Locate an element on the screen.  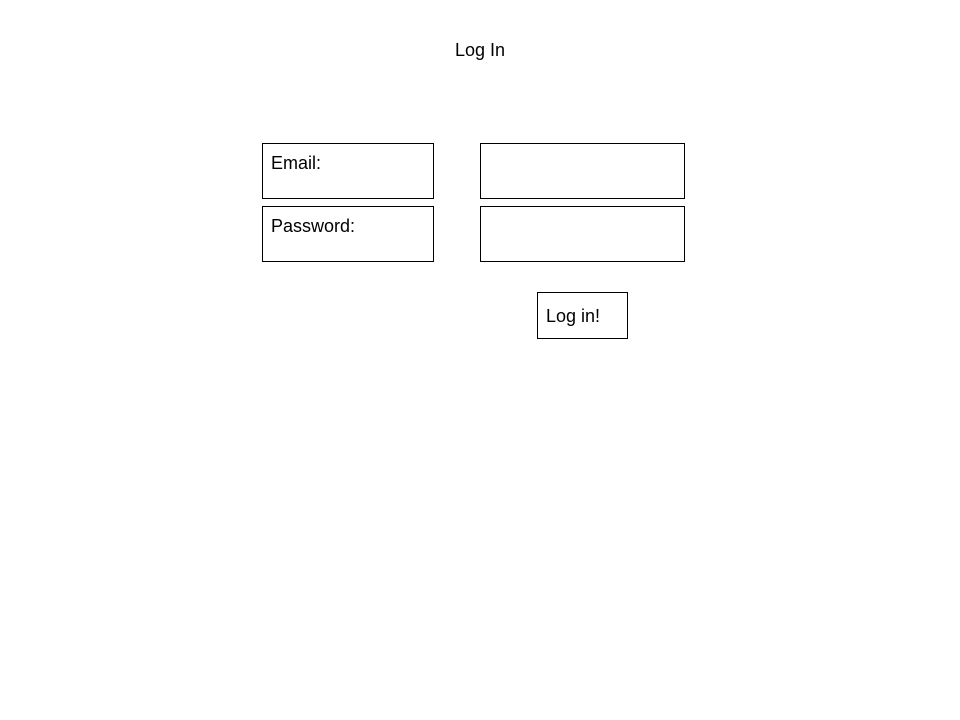
email-label: Email: is located at coordinates (348, 171).